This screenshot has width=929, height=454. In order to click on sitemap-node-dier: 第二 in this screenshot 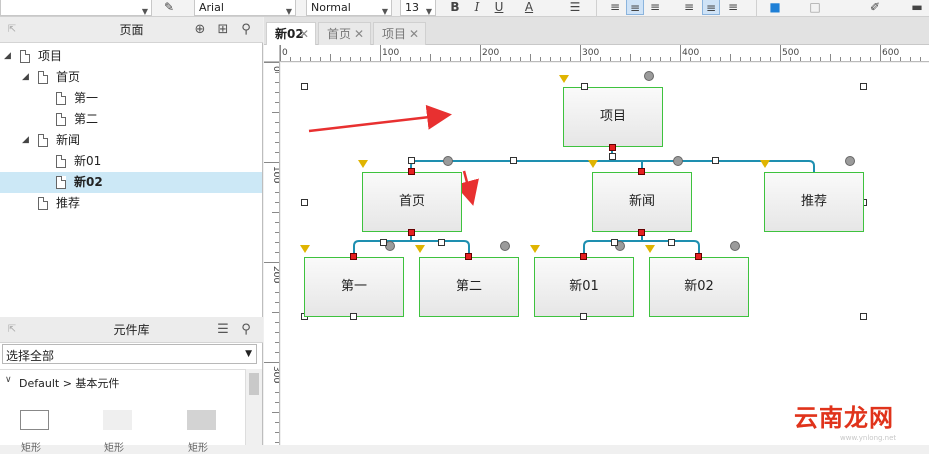, I will do `click(469, 287)`.